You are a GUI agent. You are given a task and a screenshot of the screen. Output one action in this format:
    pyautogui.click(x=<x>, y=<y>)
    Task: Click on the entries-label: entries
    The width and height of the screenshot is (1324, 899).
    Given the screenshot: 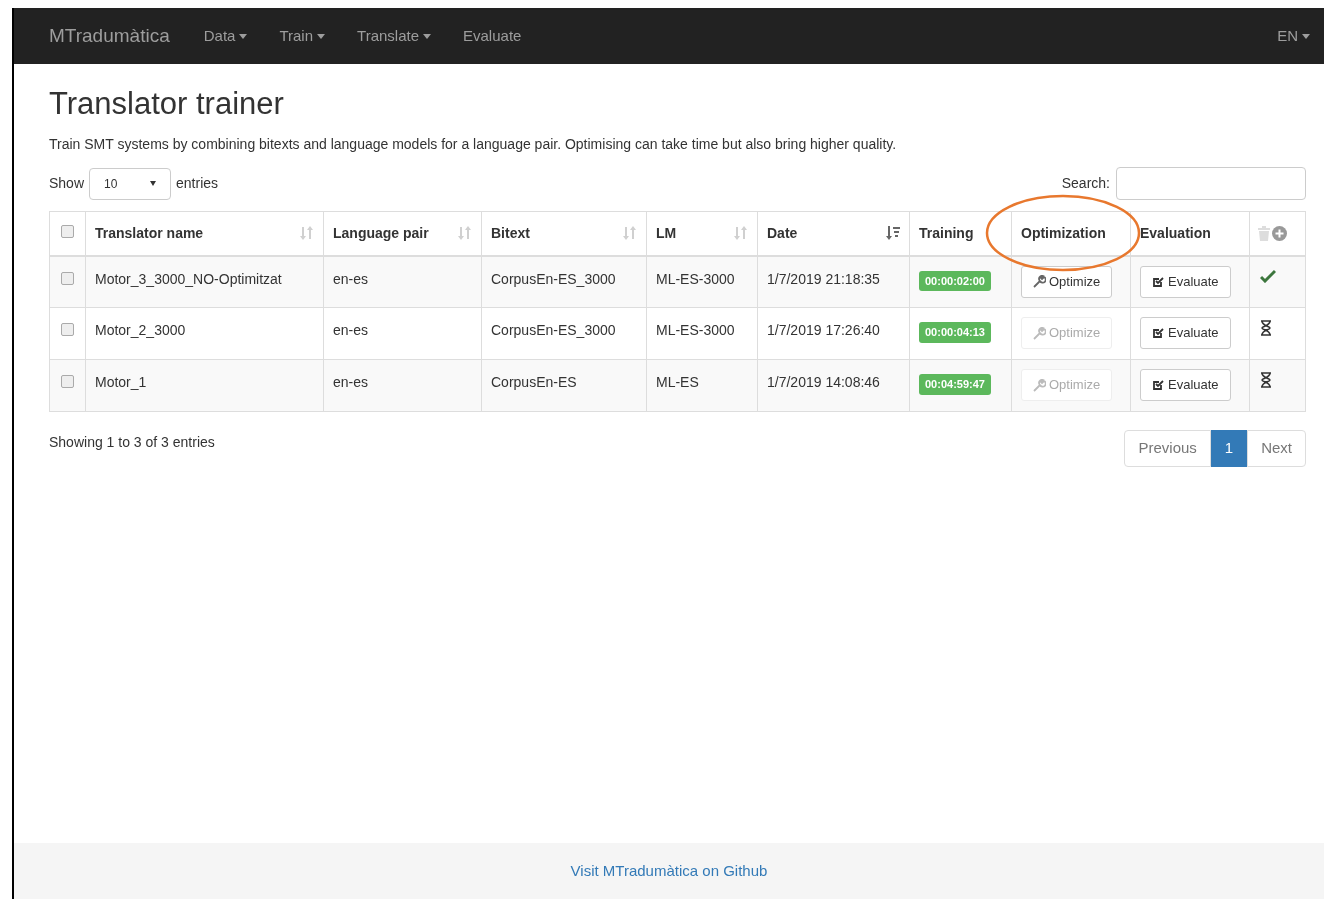 What is the action you would take?
    pyautogui.click(x=197, y=183)
    